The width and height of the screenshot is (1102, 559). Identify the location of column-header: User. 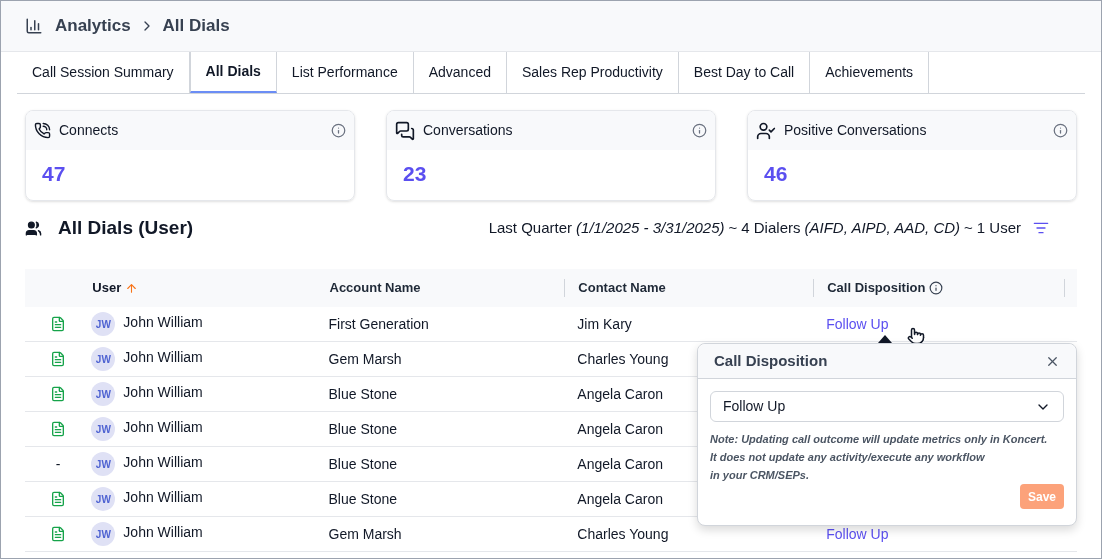
(107, 288).